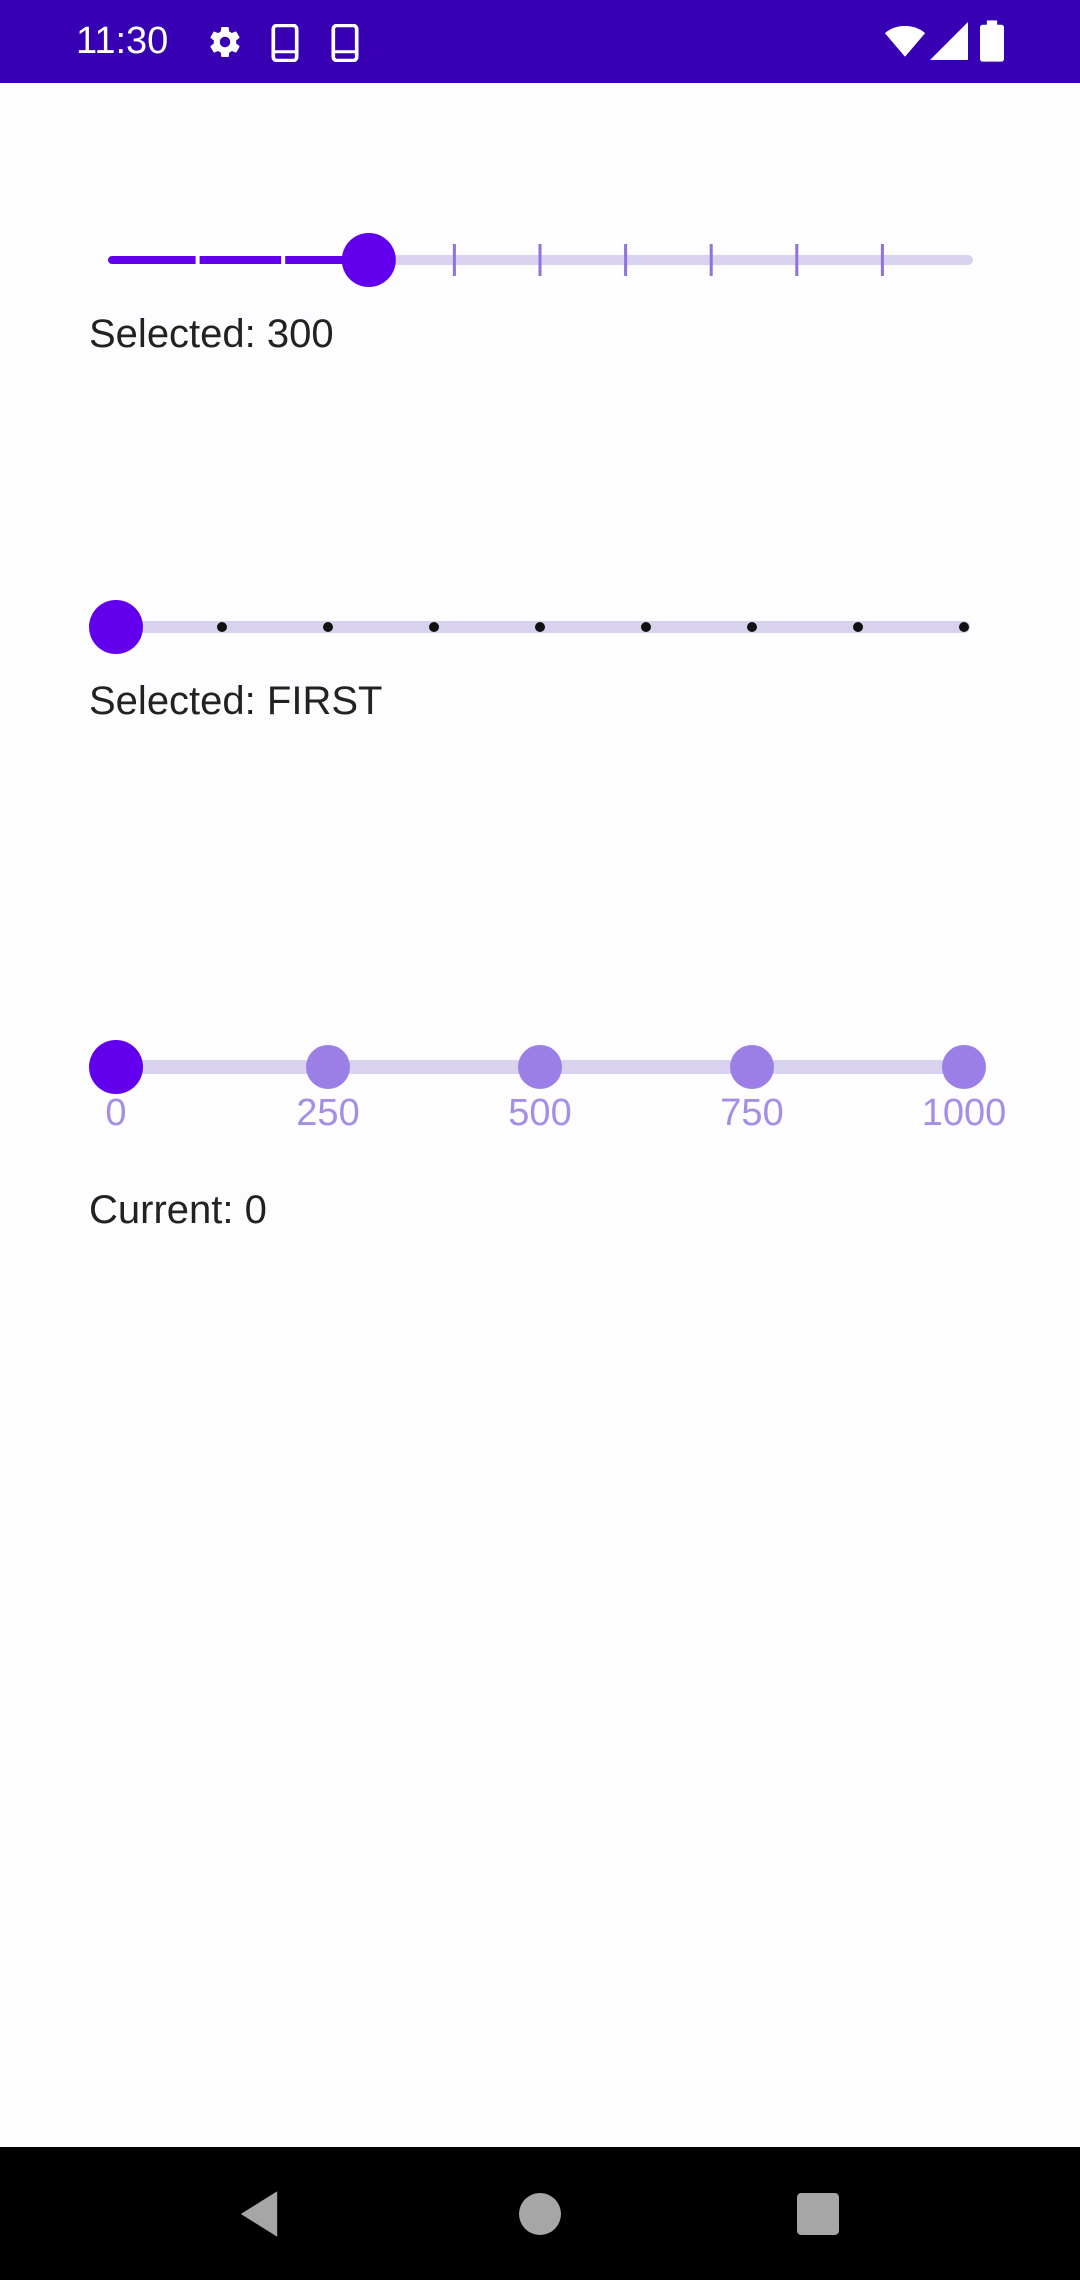 The height and width of the screenshot is (2280, 1080). What do you see at coordinates (211, 334) in the screenshot?
I see `selected-value-label: Selected: 300` at bounding box center [211, 334].